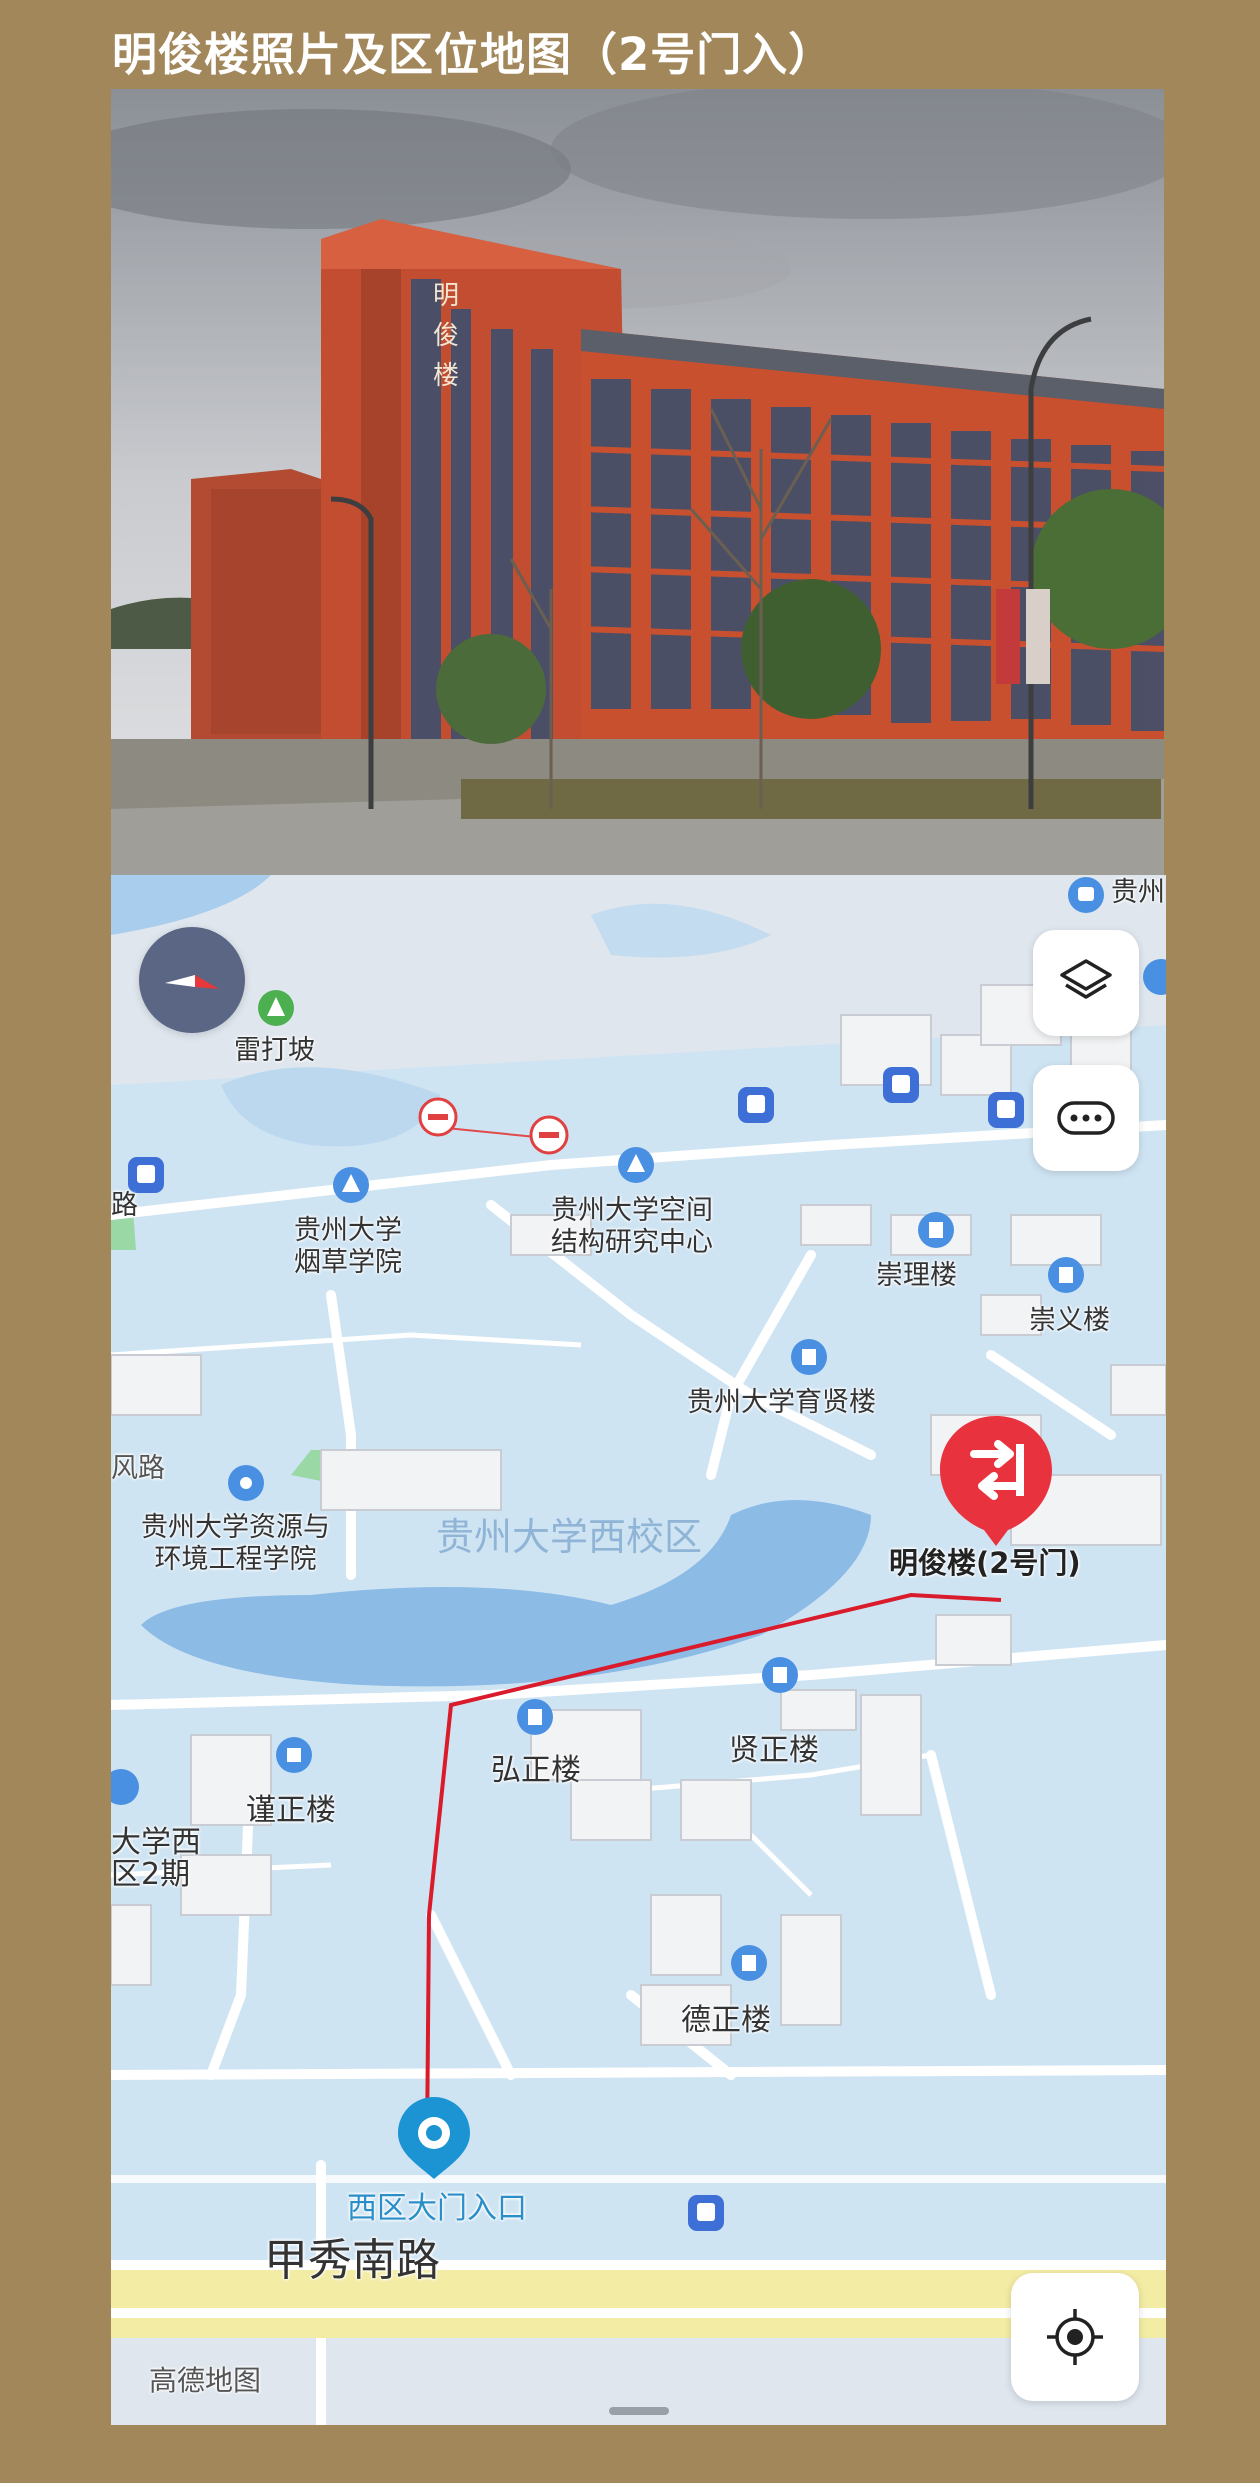 The height and width of the screenshot is (2483, 1260). I want to click on locate-icon, so click(1075, 2337).